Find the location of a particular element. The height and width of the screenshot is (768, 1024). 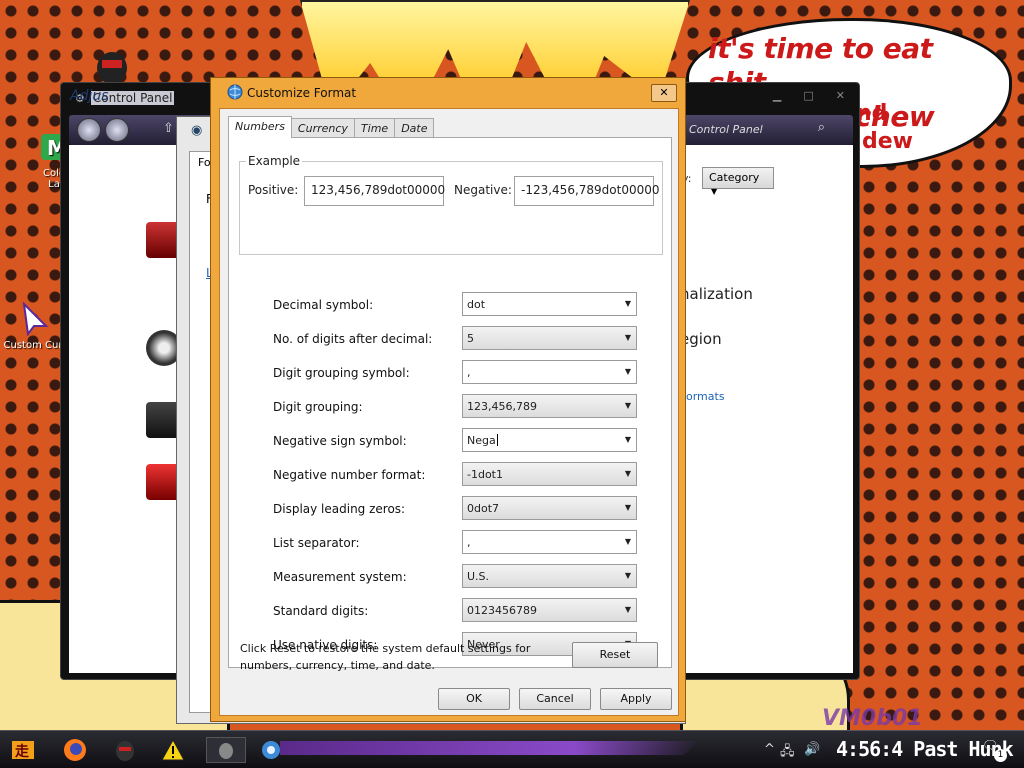

digits-after-decimal-label: No. of digits after decimal: is located at coordinates (353, 339).